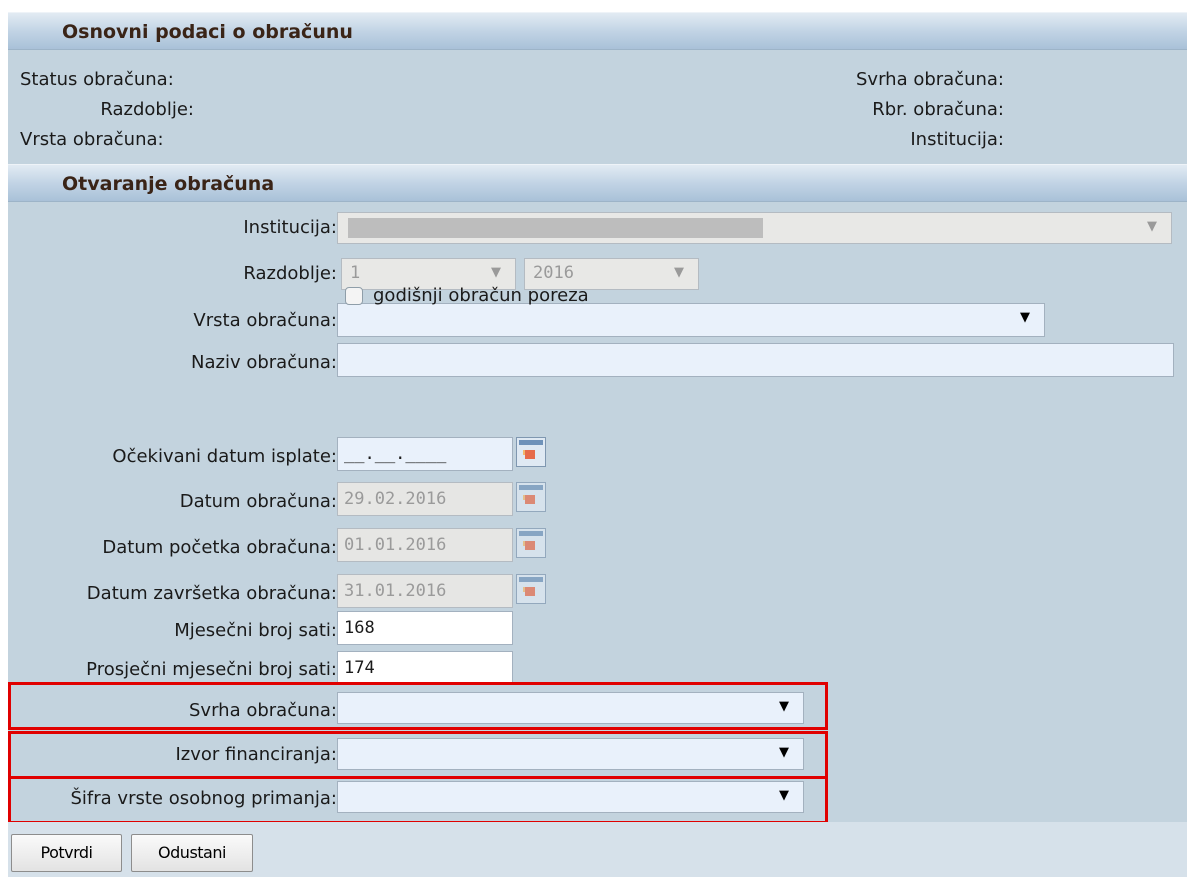 This screenshot has height=877, width=1187. Describe the element at coordinates (256, 754) in the screenshot. I see `izvor-financiranja-label: Izvor financiranja:` at that location.